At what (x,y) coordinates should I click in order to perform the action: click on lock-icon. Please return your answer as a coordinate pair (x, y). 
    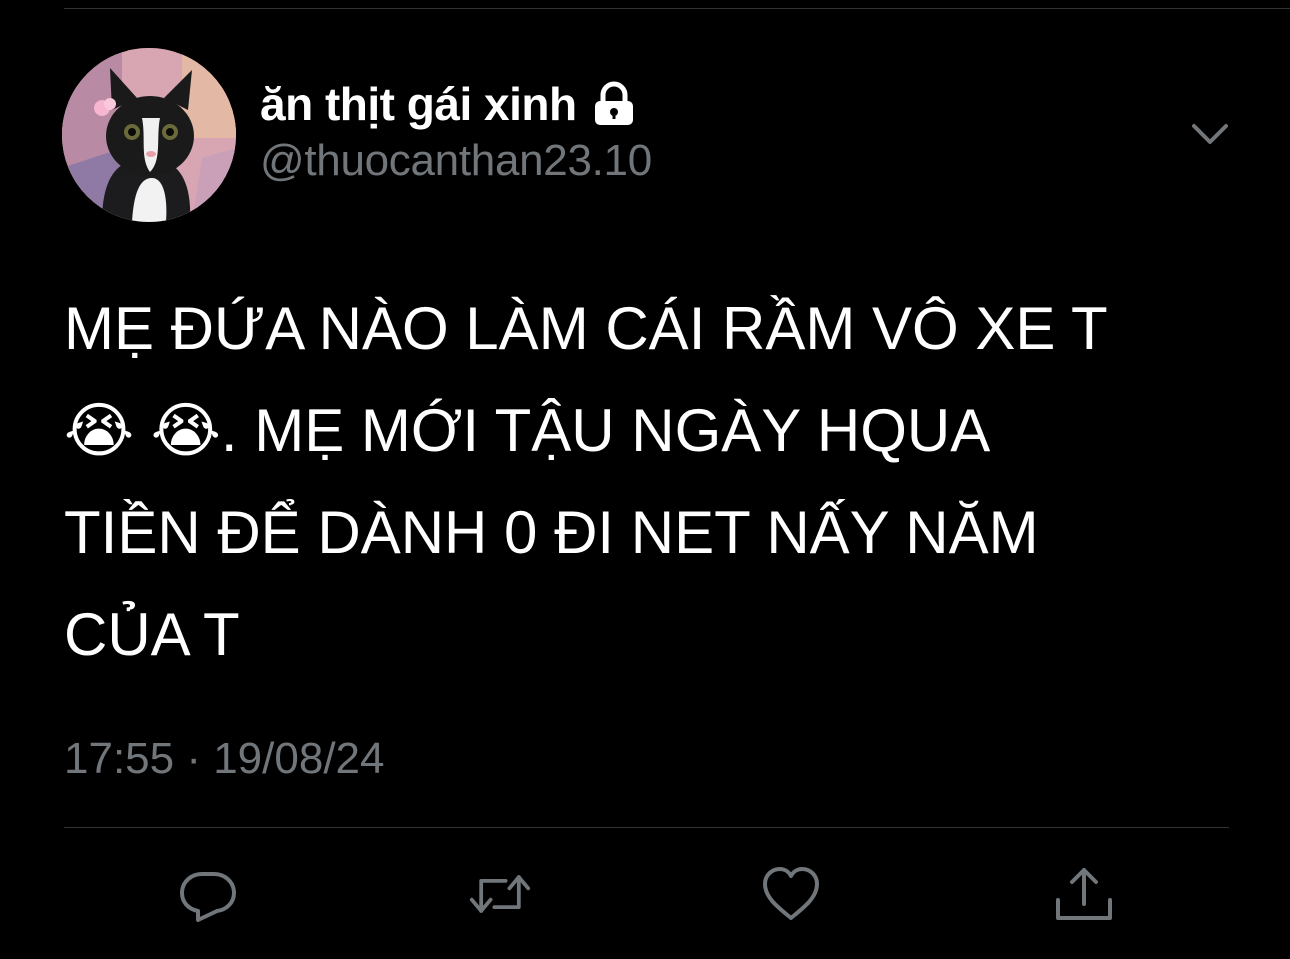
    Looking at the image, I should click on (613, 103).